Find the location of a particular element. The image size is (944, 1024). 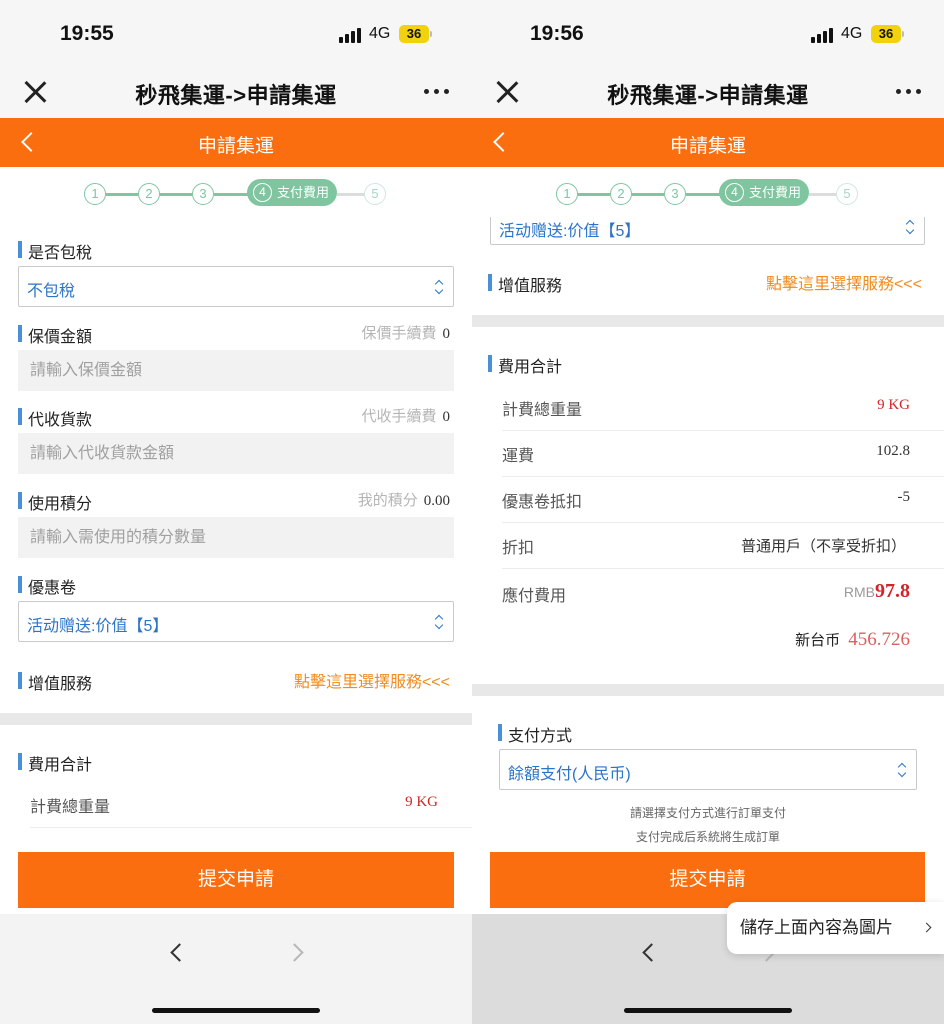

signal-icon is located at coordinates (351, 35).